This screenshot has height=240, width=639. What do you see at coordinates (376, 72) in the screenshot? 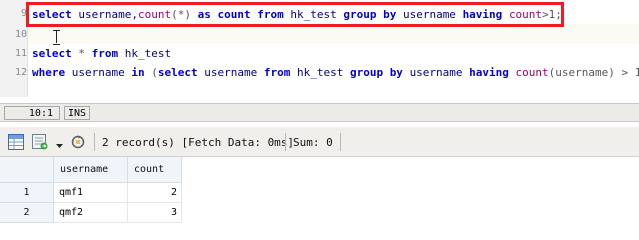
I see `keyword: group by` at bounding box center [376, 72].